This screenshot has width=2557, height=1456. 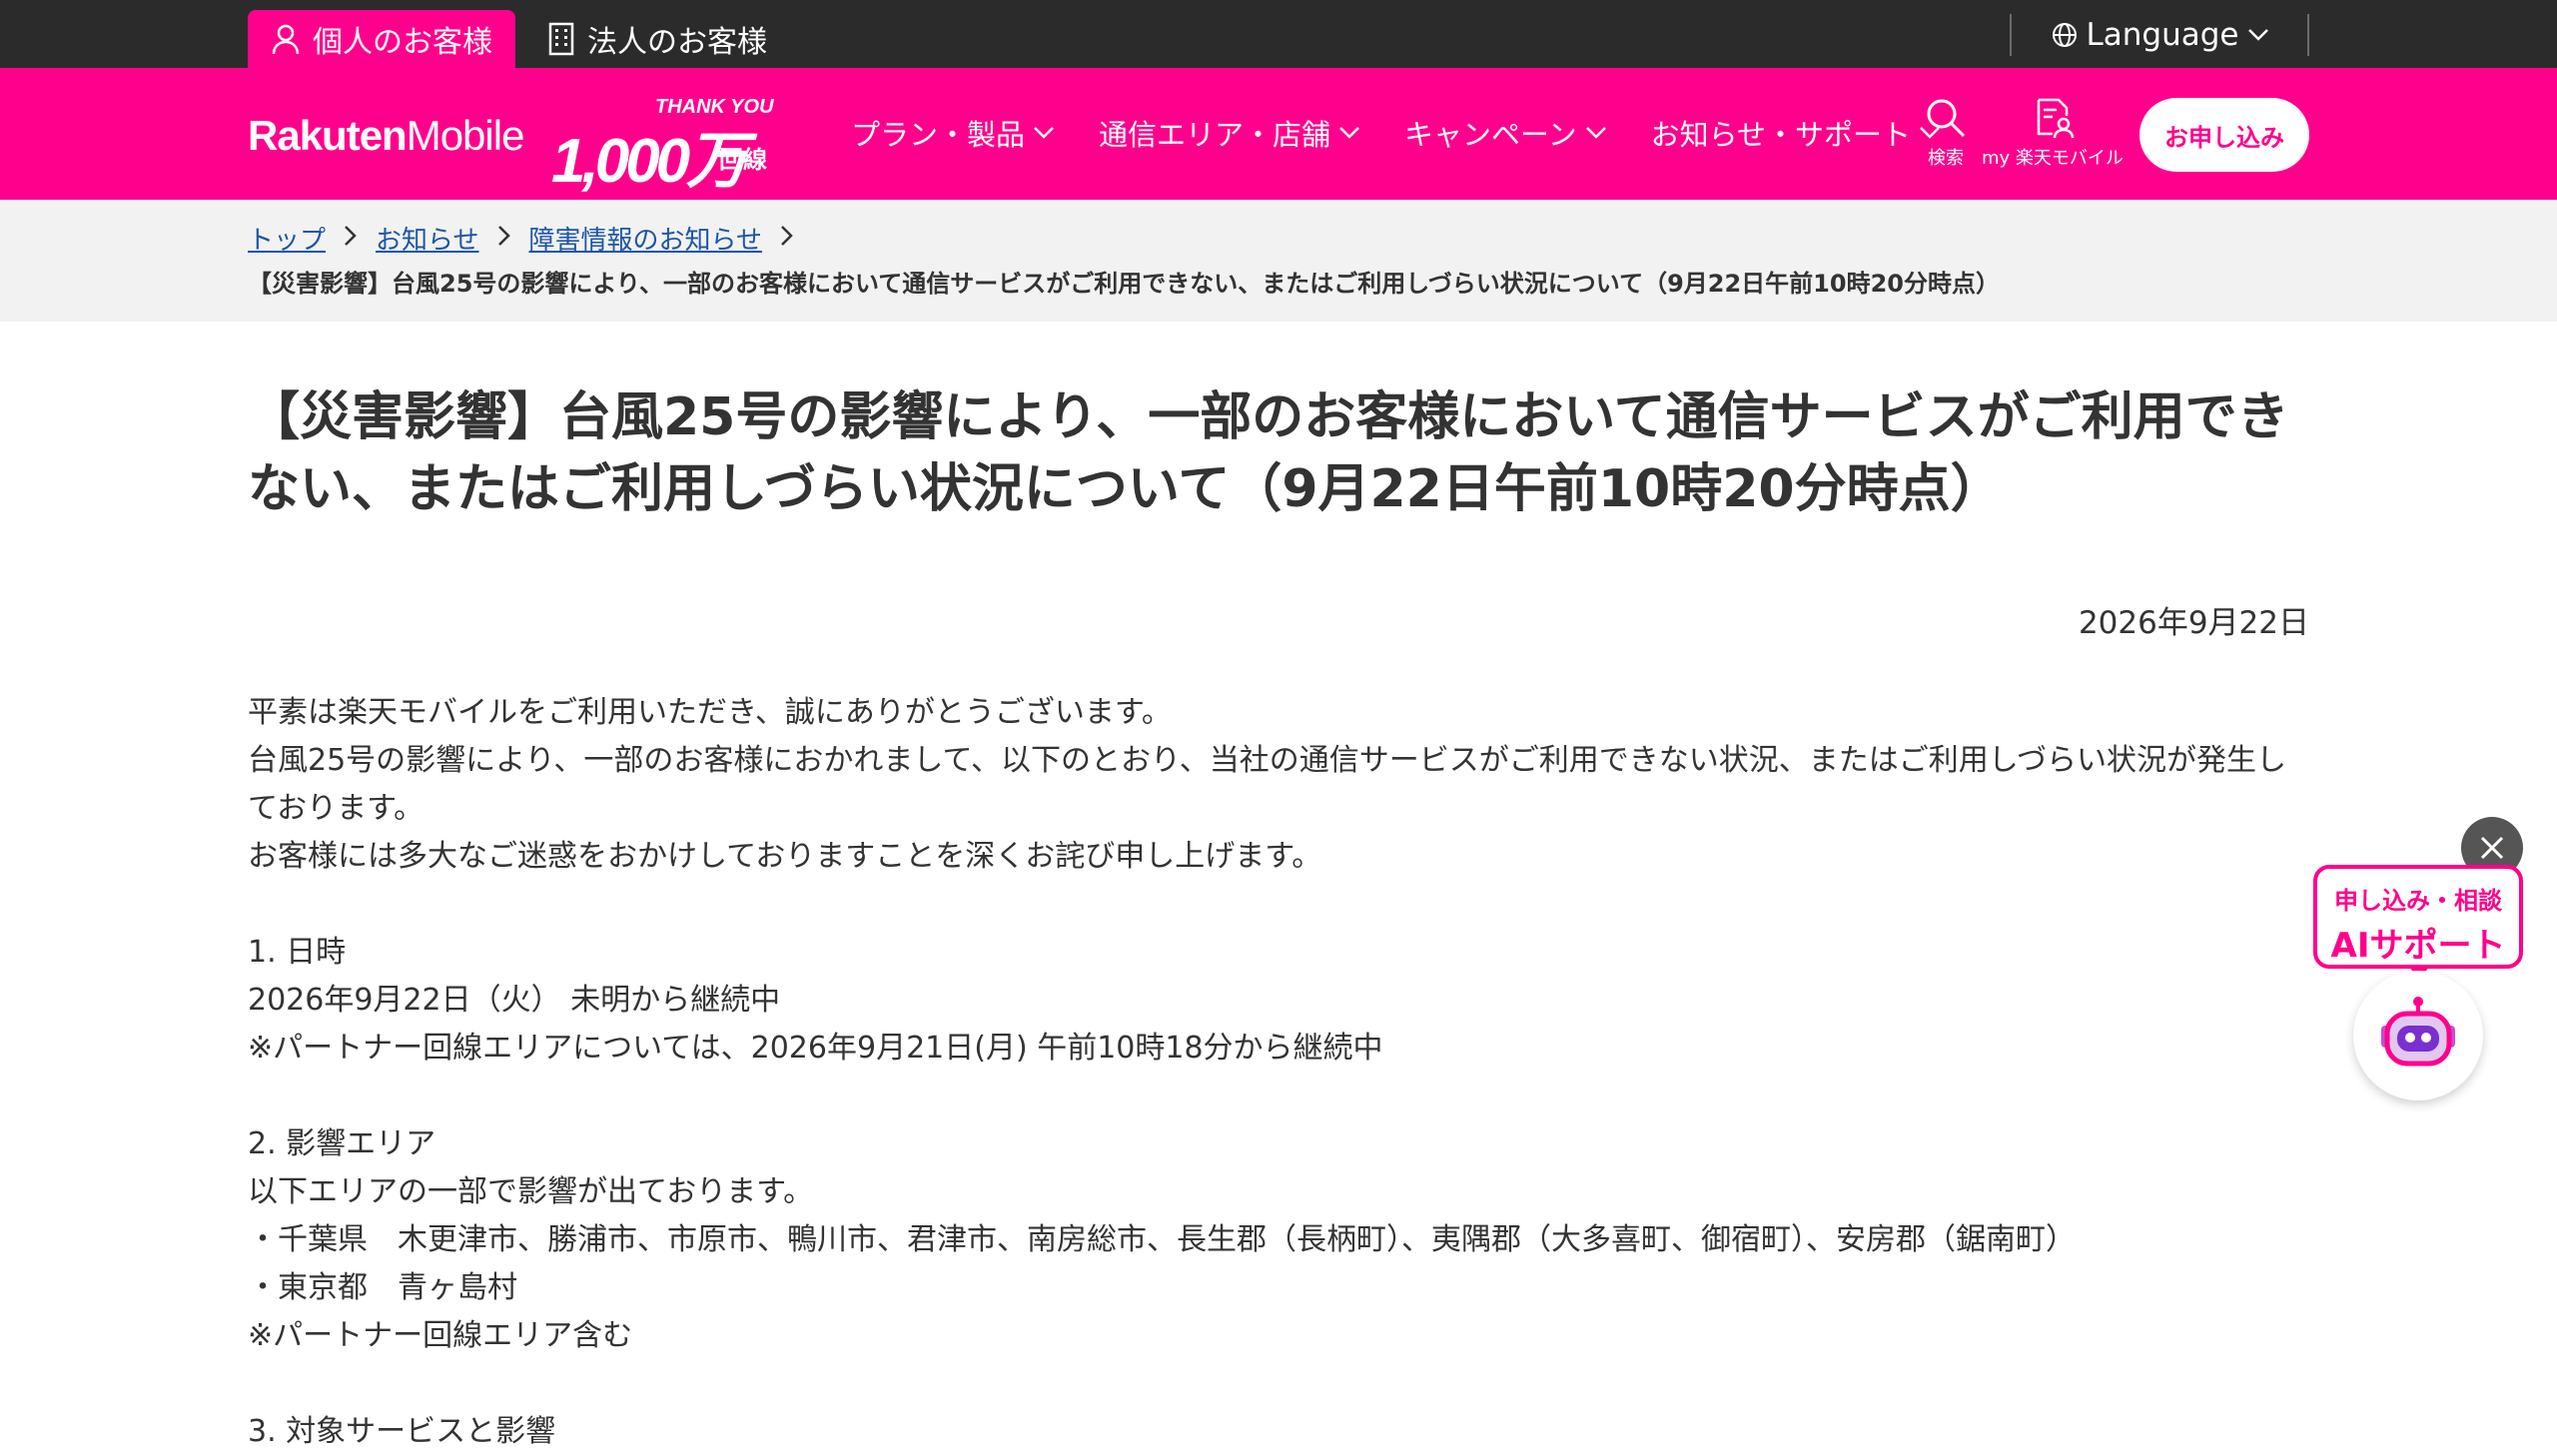 I want to click on tab-personal-label: 個人のお客様, so click(x=402, y=43).